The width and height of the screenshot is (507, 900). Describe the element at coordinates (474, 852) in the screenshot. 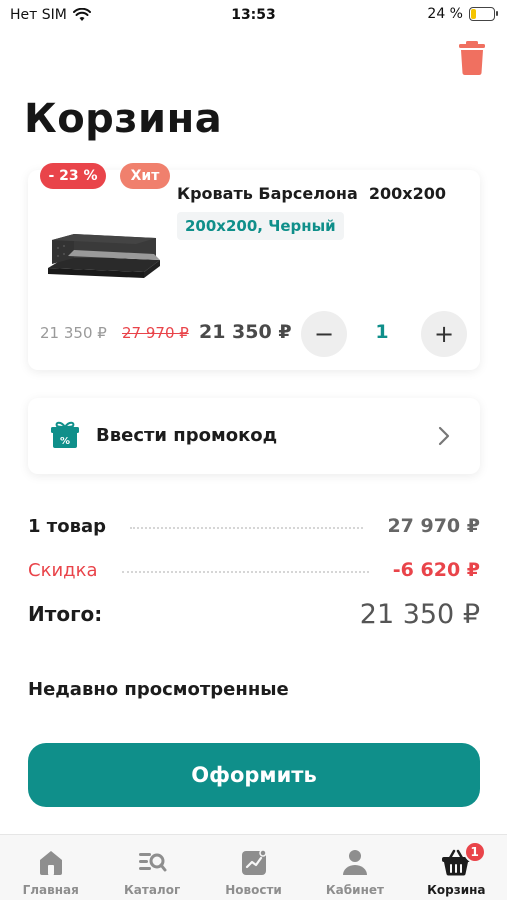

I see `cart-count-badge: 1` at that location.